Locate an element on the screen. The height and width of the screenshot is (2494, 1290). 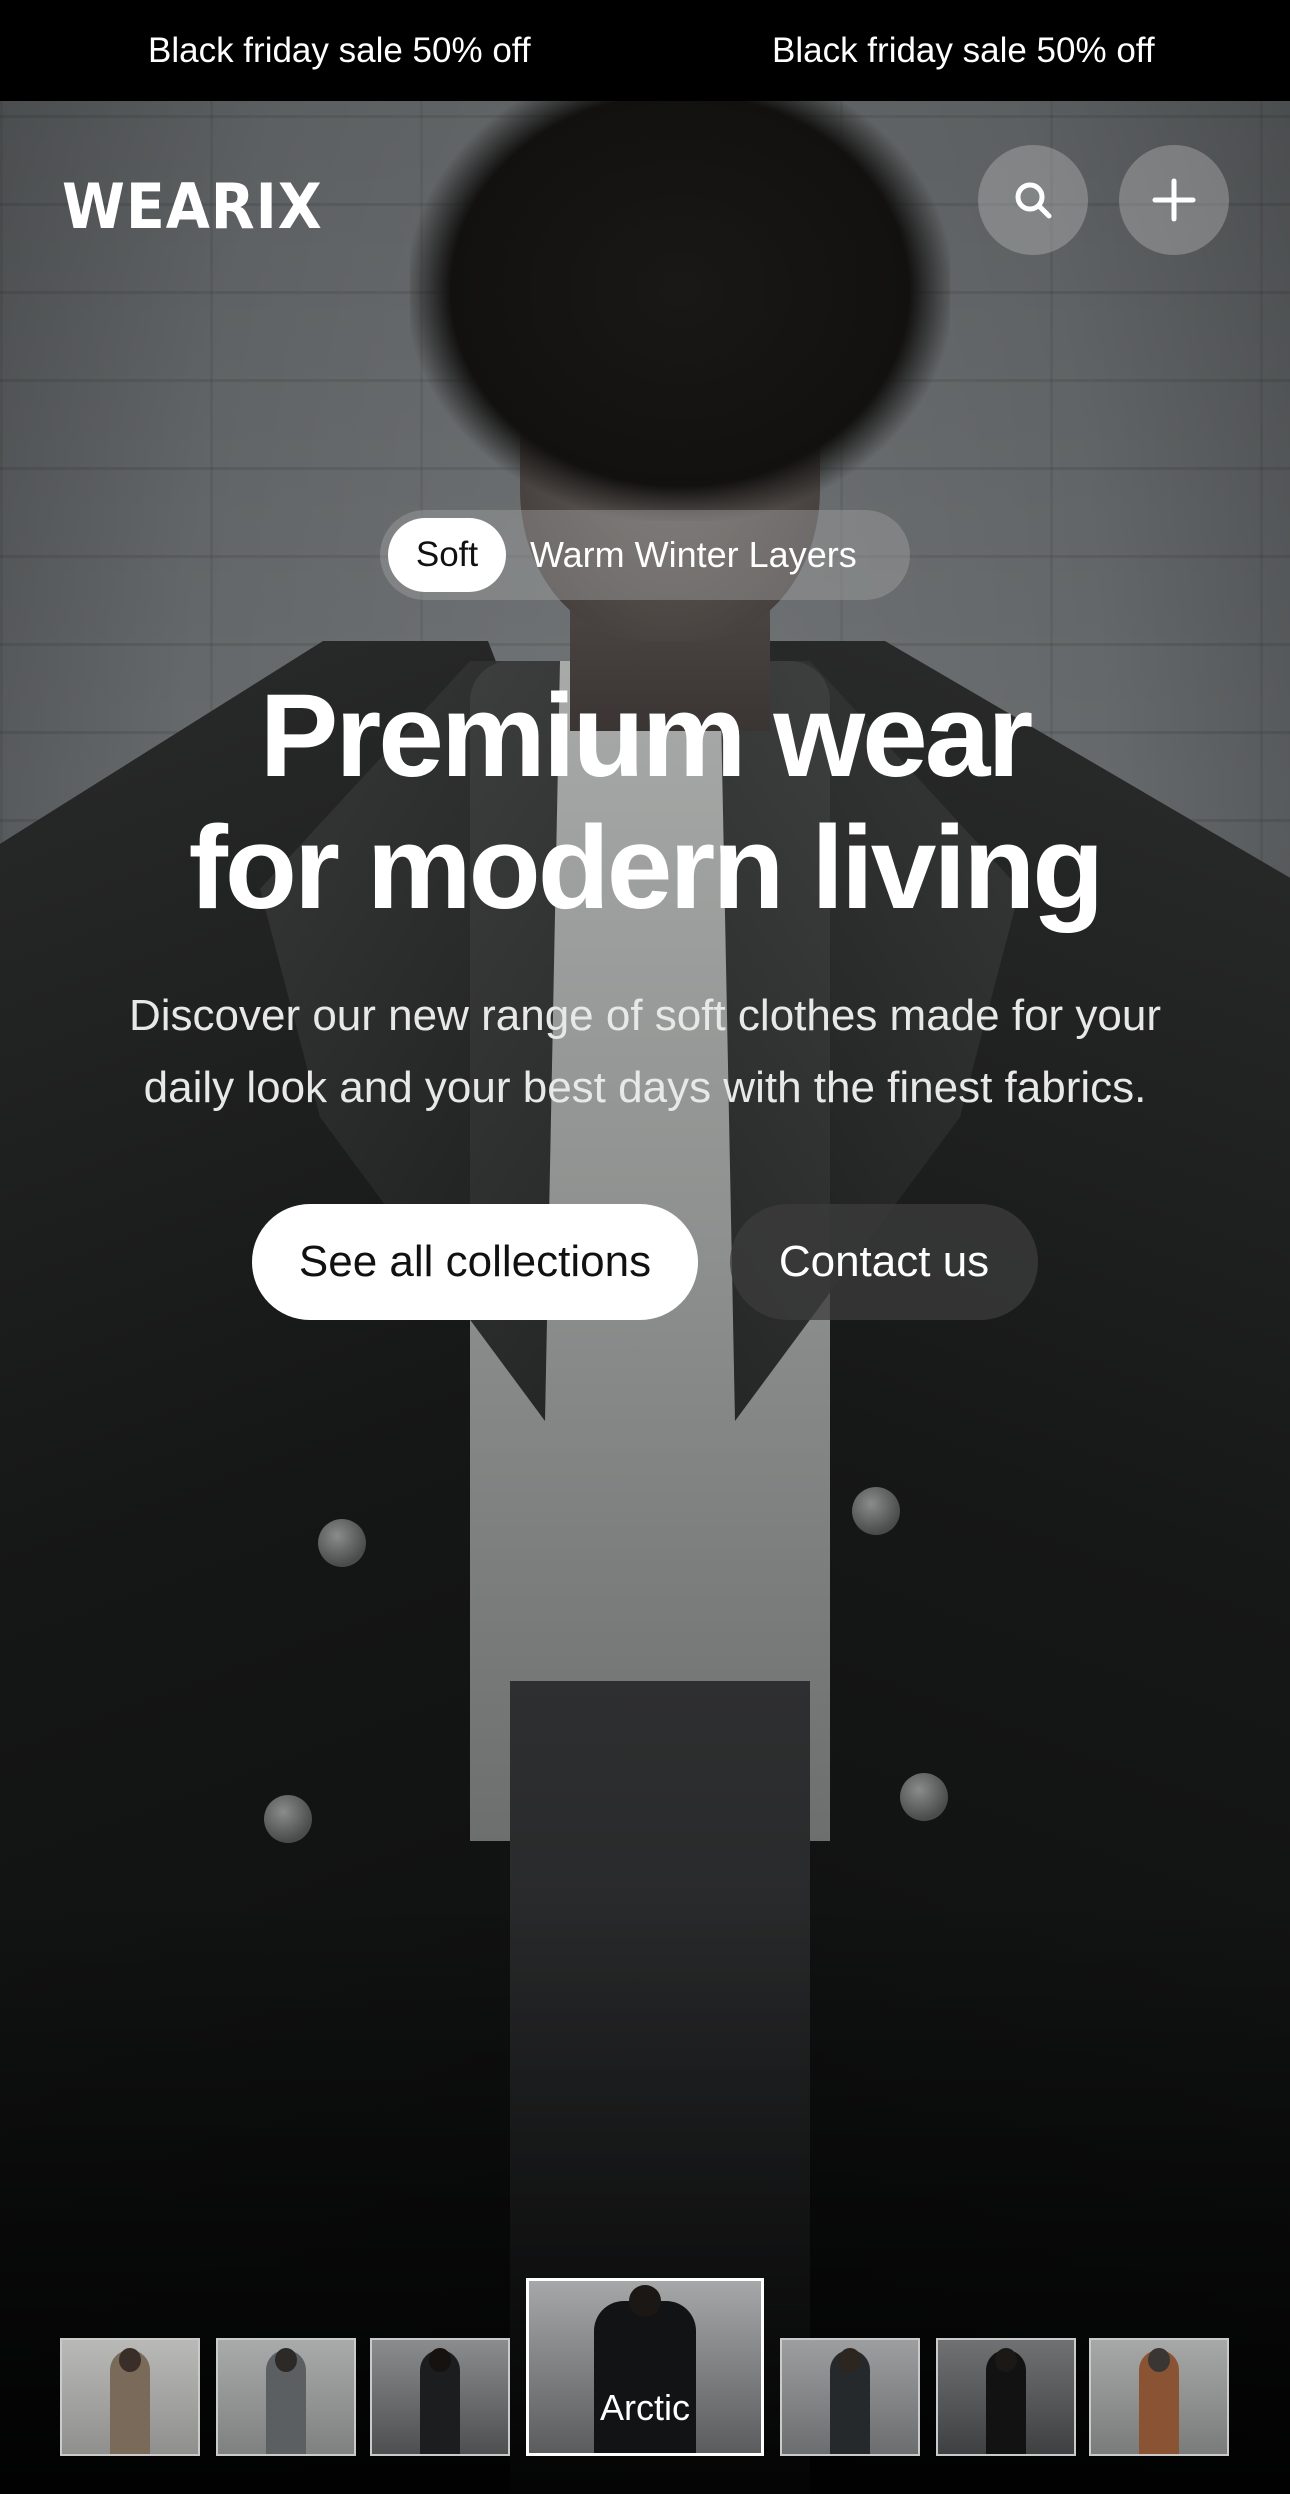
search-icon is located at coordinates (1033, 200).